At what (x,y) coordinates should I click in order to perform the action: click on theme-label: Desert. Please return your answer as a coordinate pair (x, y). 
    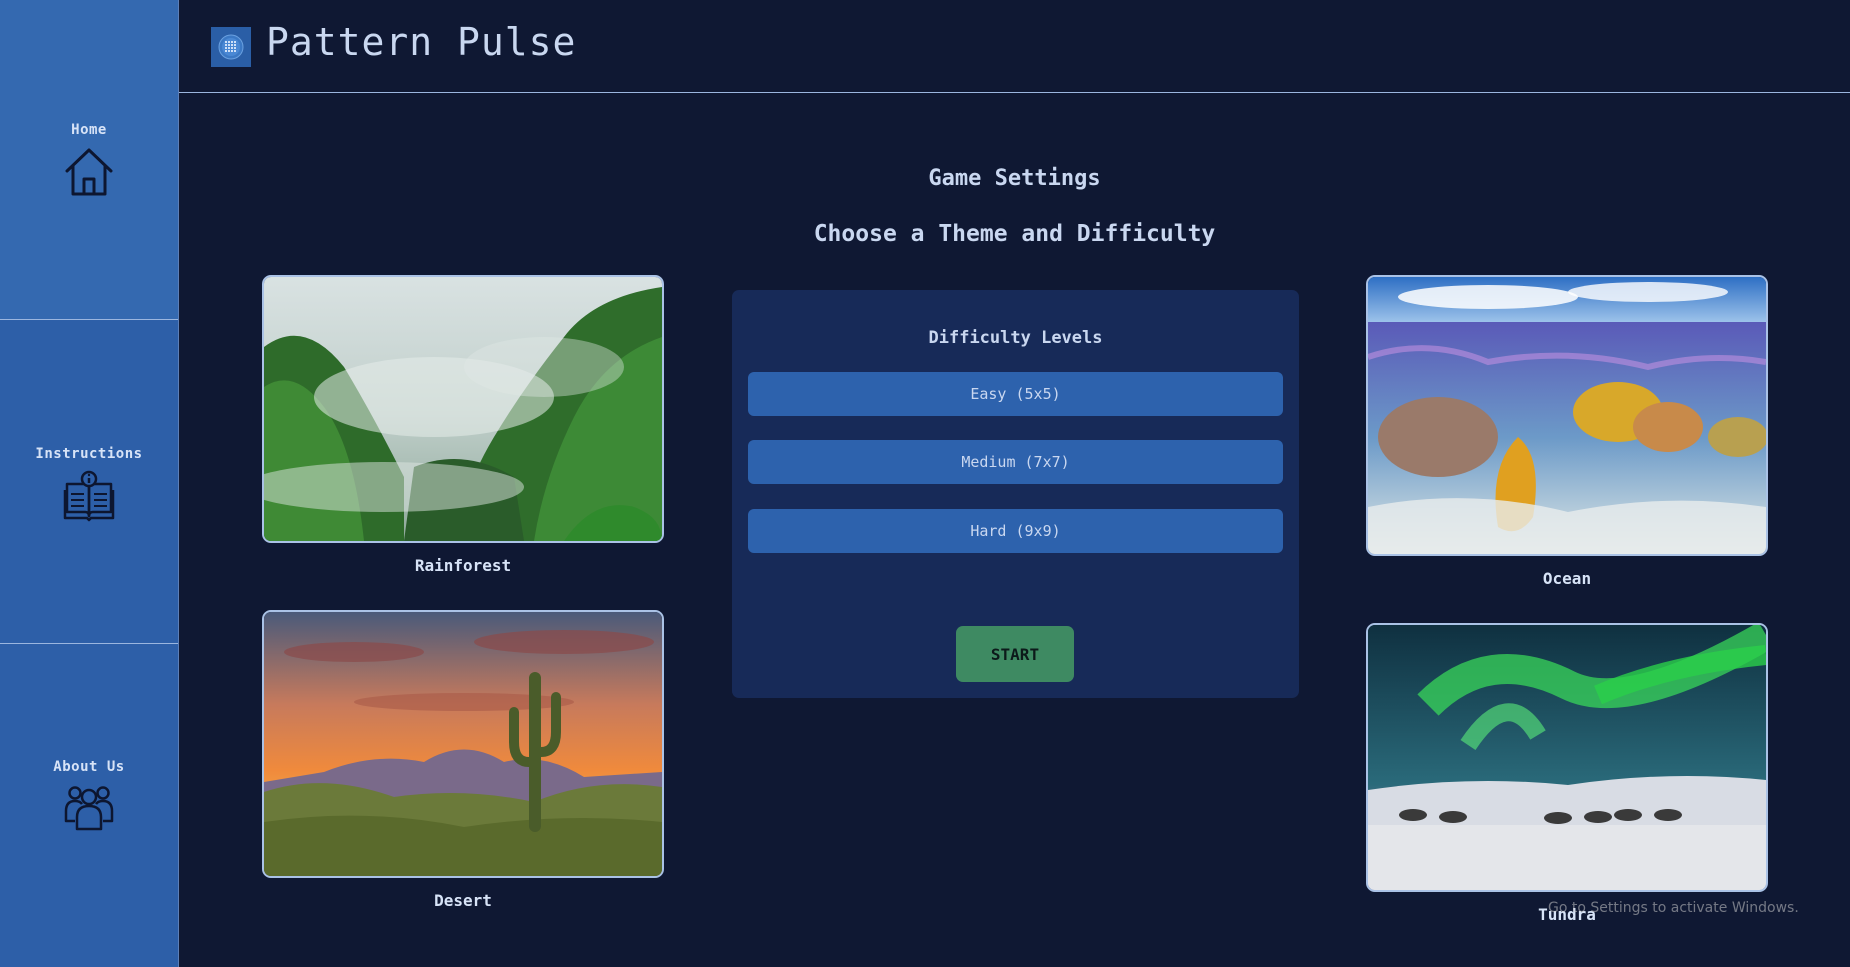
    Looking at the image, I should click on (463, 900).